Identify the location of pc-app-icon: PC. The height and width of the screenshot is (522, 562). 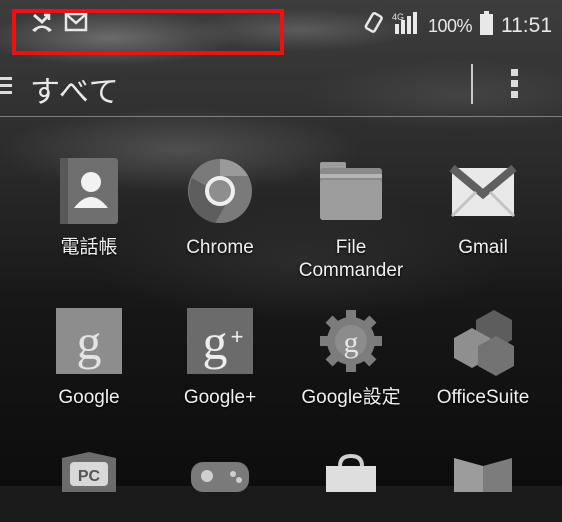
(89, 487).